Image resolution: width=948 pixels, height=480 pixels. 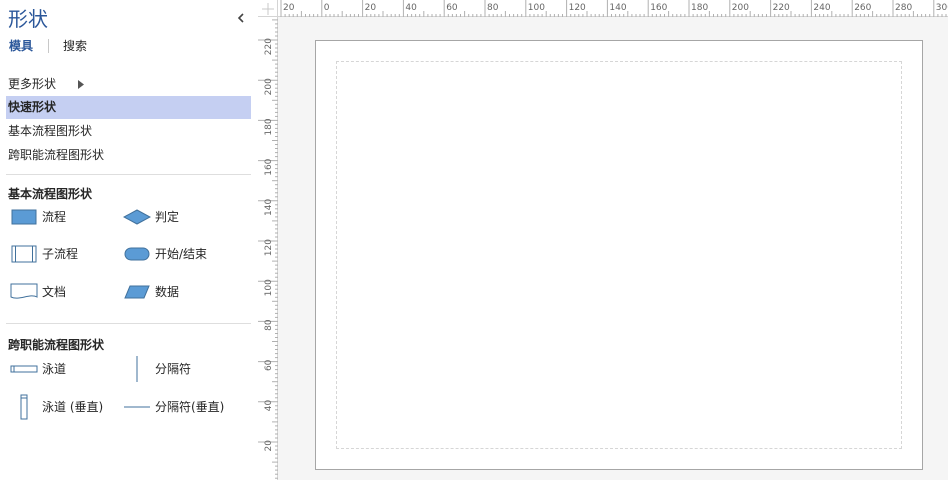 I want to click on separator-vertical-icon, so click(x=137, y=407).